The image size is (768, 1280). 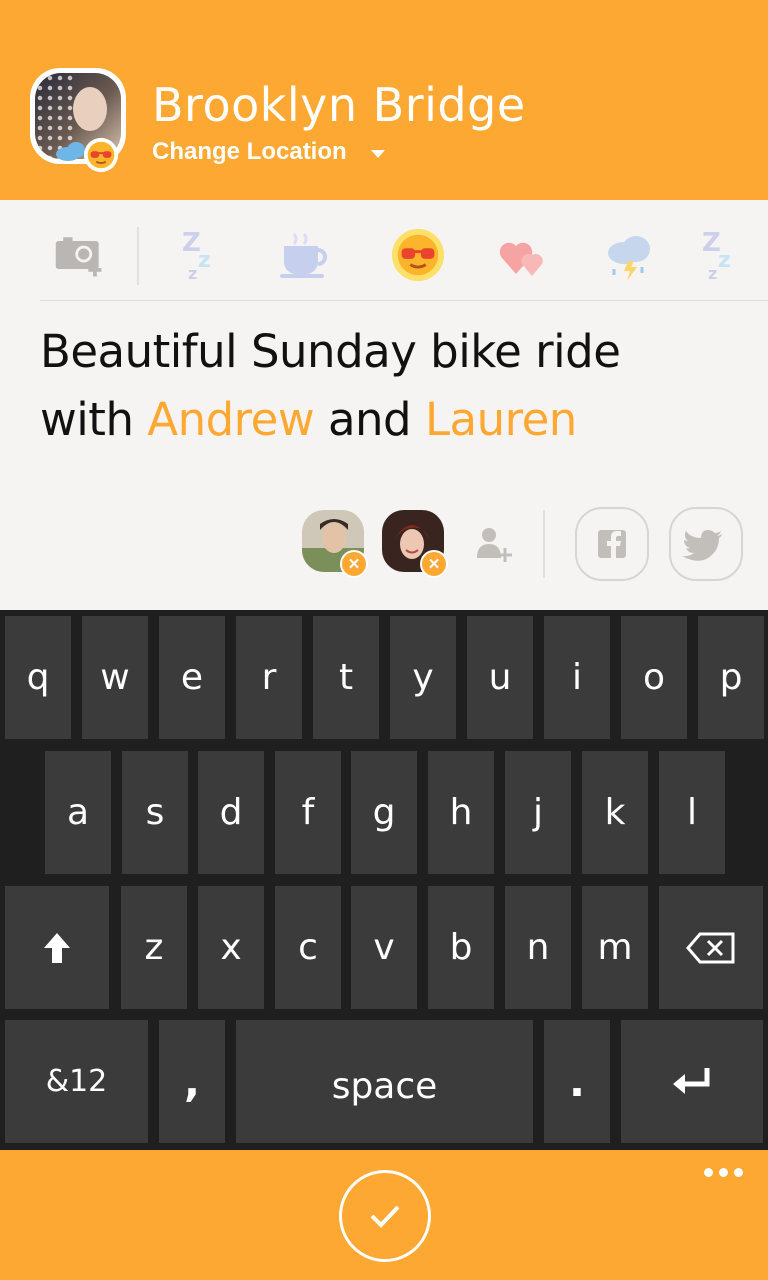 I want to click on period-key: ., so click(x=577, y=1081).